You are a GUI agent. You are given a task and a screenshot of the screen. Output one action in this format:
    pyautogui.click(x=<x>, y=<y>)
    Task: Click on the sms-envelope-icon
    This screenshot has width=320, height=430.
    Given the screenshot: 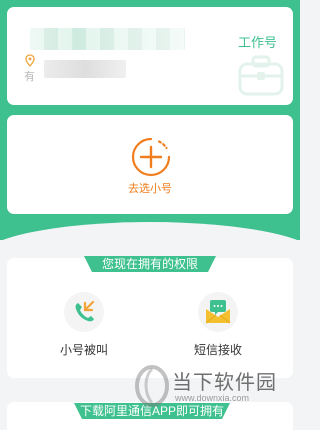 What is the action you would take?
    pyautogui.click(x=218, y=312)
    